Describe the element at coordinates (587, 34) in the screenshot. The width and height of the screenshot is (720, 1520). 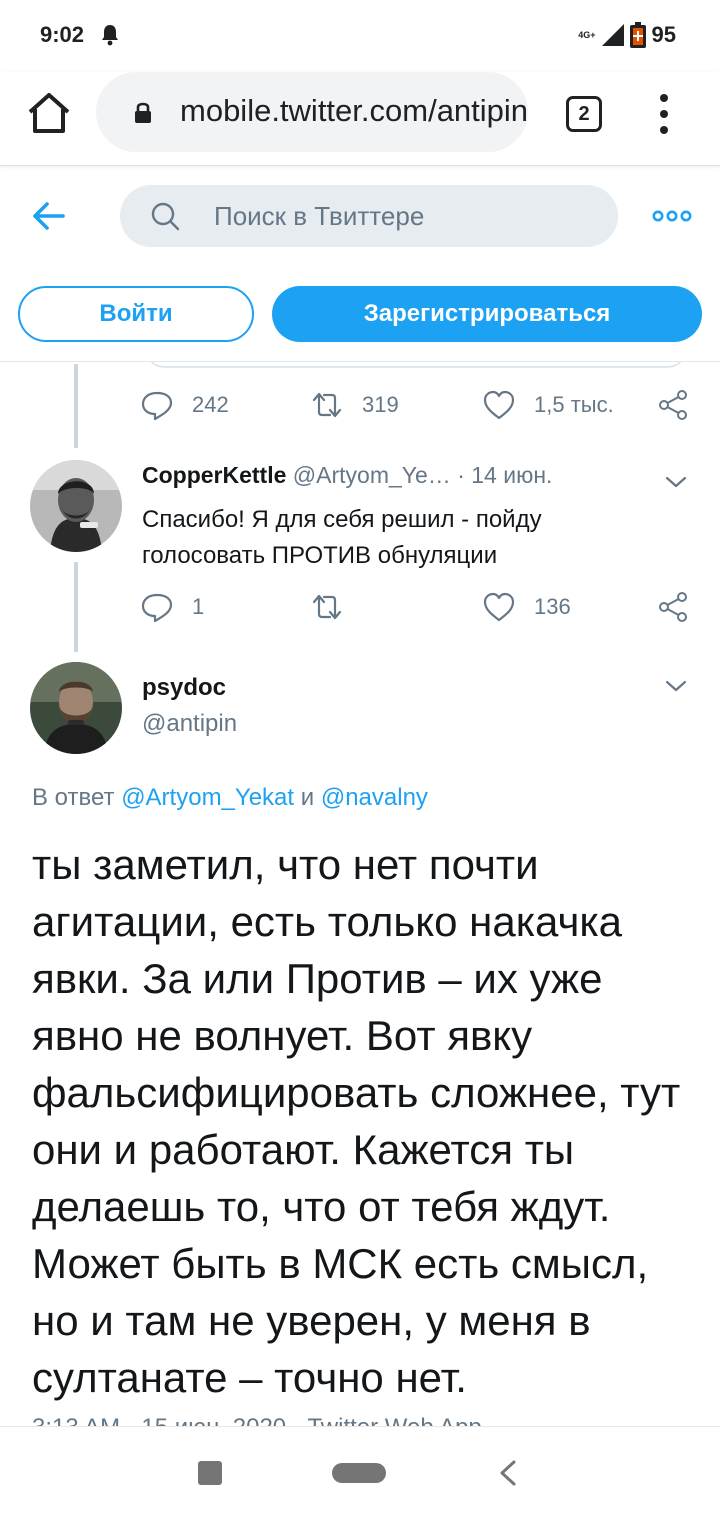
I see `network-type: 4G+` at that location.